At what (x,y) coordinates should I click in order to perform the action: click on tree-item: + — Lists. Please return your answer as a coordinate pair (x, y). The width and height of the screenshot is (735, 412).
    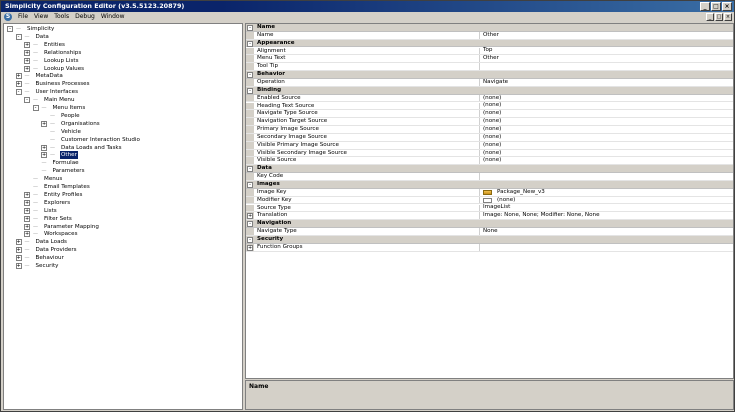
    Looking at the image, I should click on (41, 211).